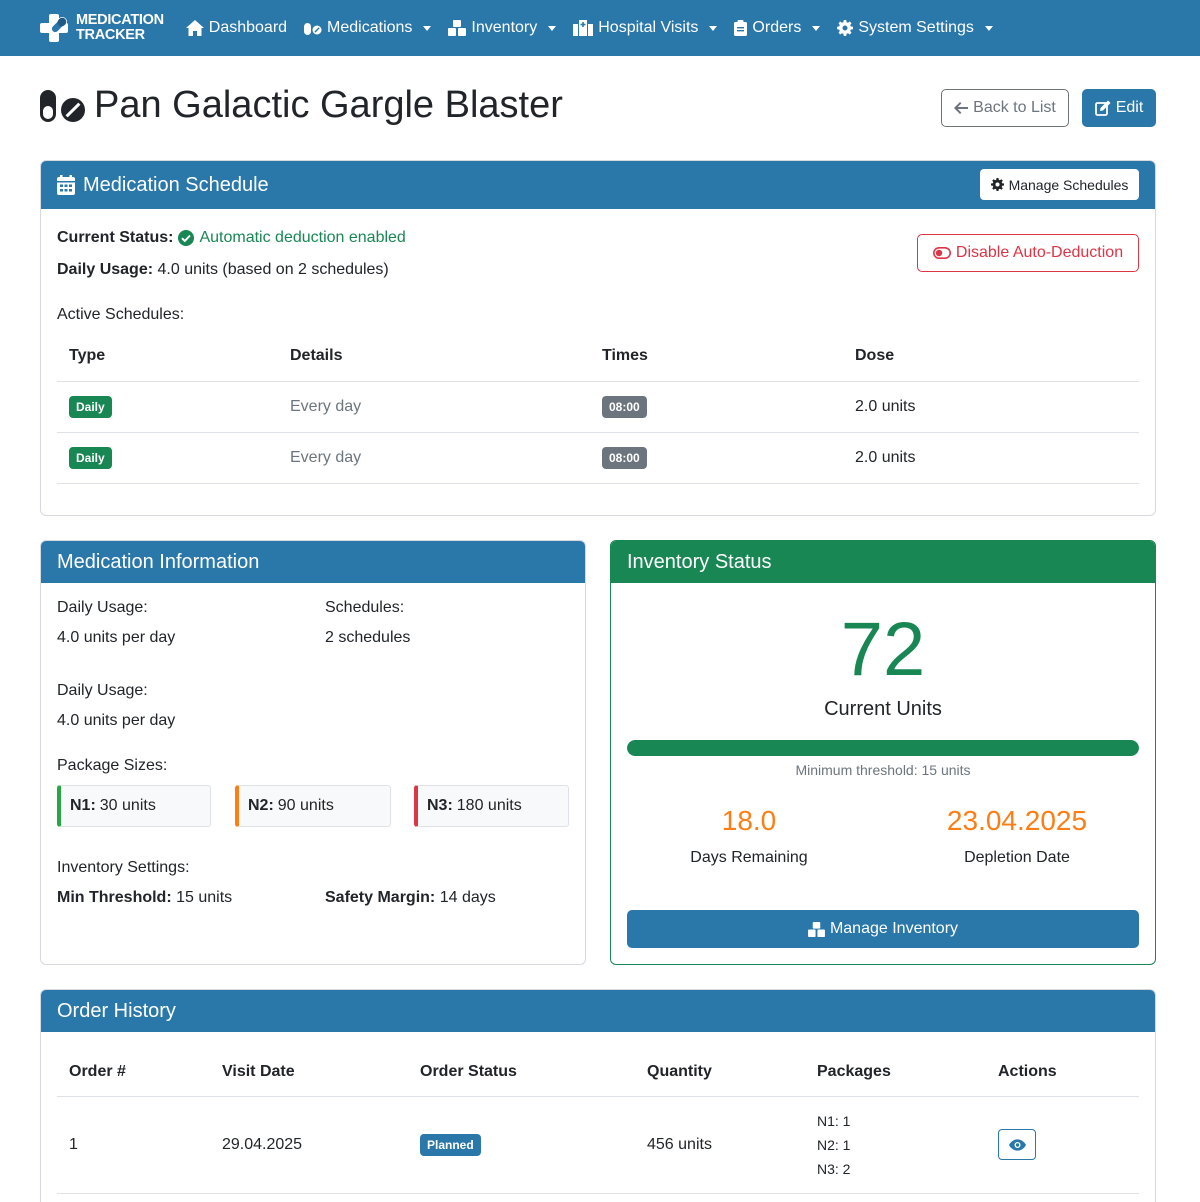  I want to click on edit-button: Edit, so click(1119, 108).